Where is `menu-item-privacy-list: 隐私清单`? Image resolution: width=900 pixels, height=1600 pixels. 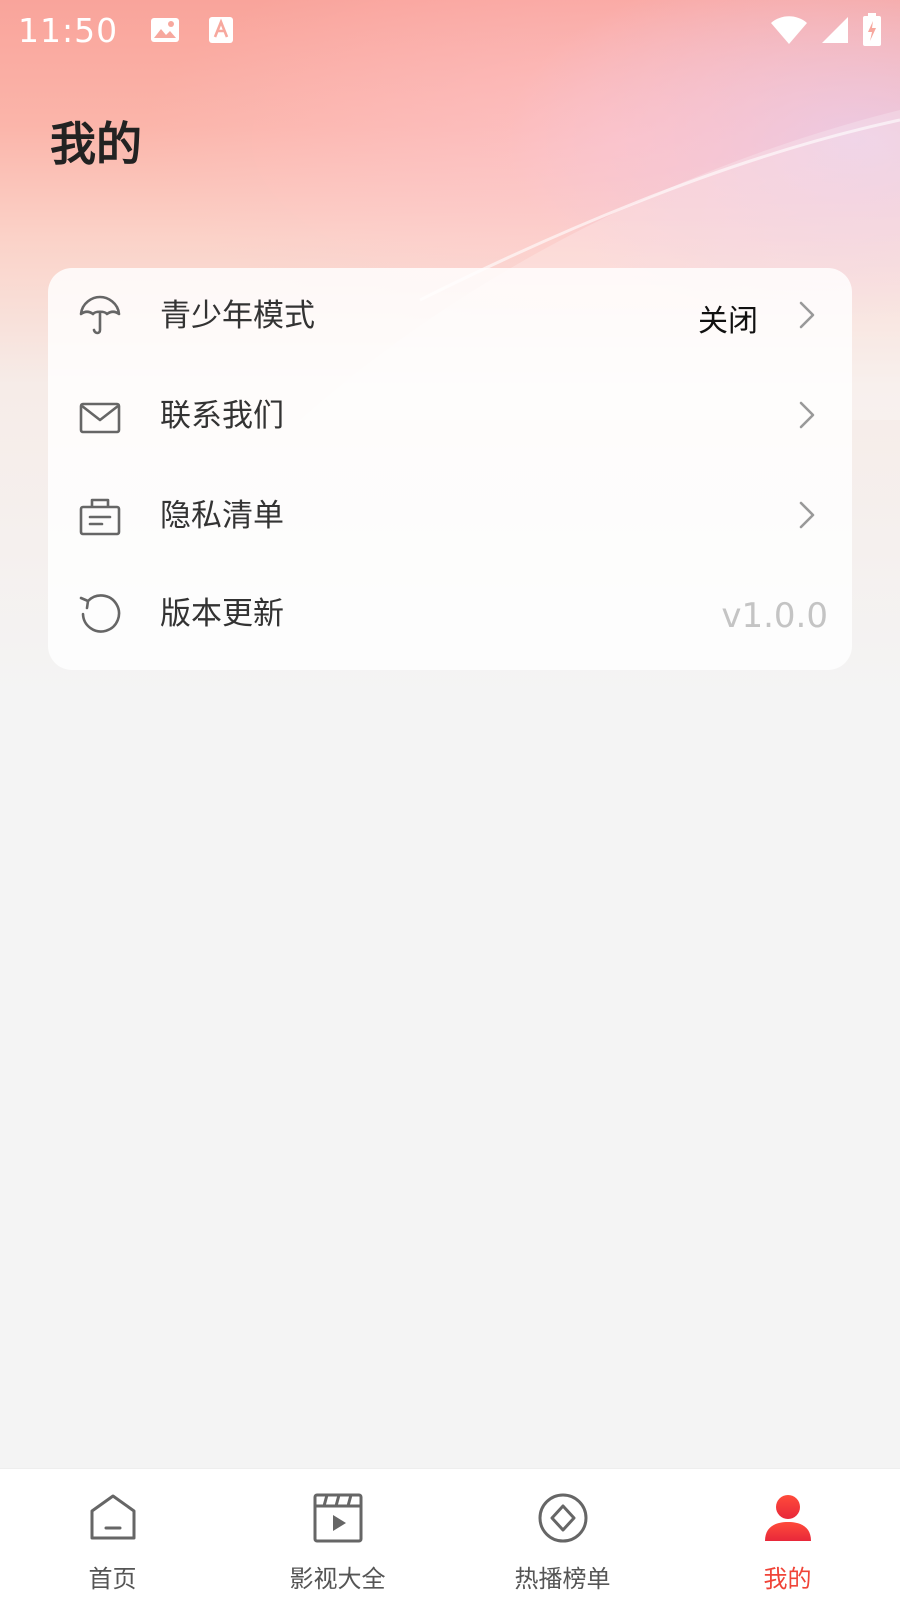 menu-item-privacy-list: 隐私清单 is located at coordinates (450, 518).